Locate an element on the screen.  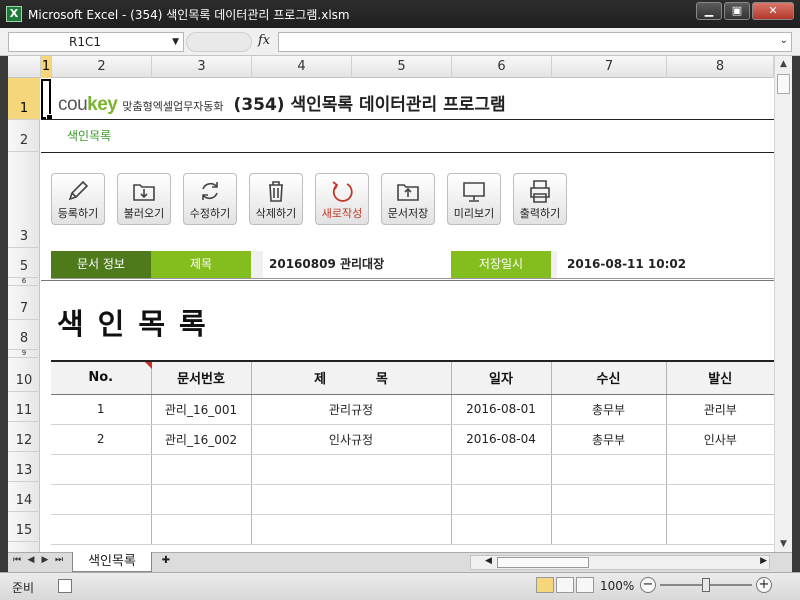
column-header: 1 is located at coordinates (46, 67).